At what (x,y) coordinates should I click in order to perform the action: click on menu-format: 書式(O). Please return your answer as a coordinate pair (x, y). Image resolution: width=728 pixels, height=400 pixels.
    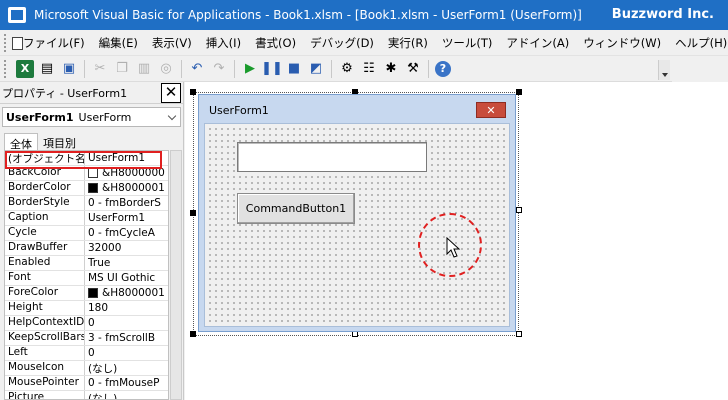
    Looking at the image, I should click on (275, 43).